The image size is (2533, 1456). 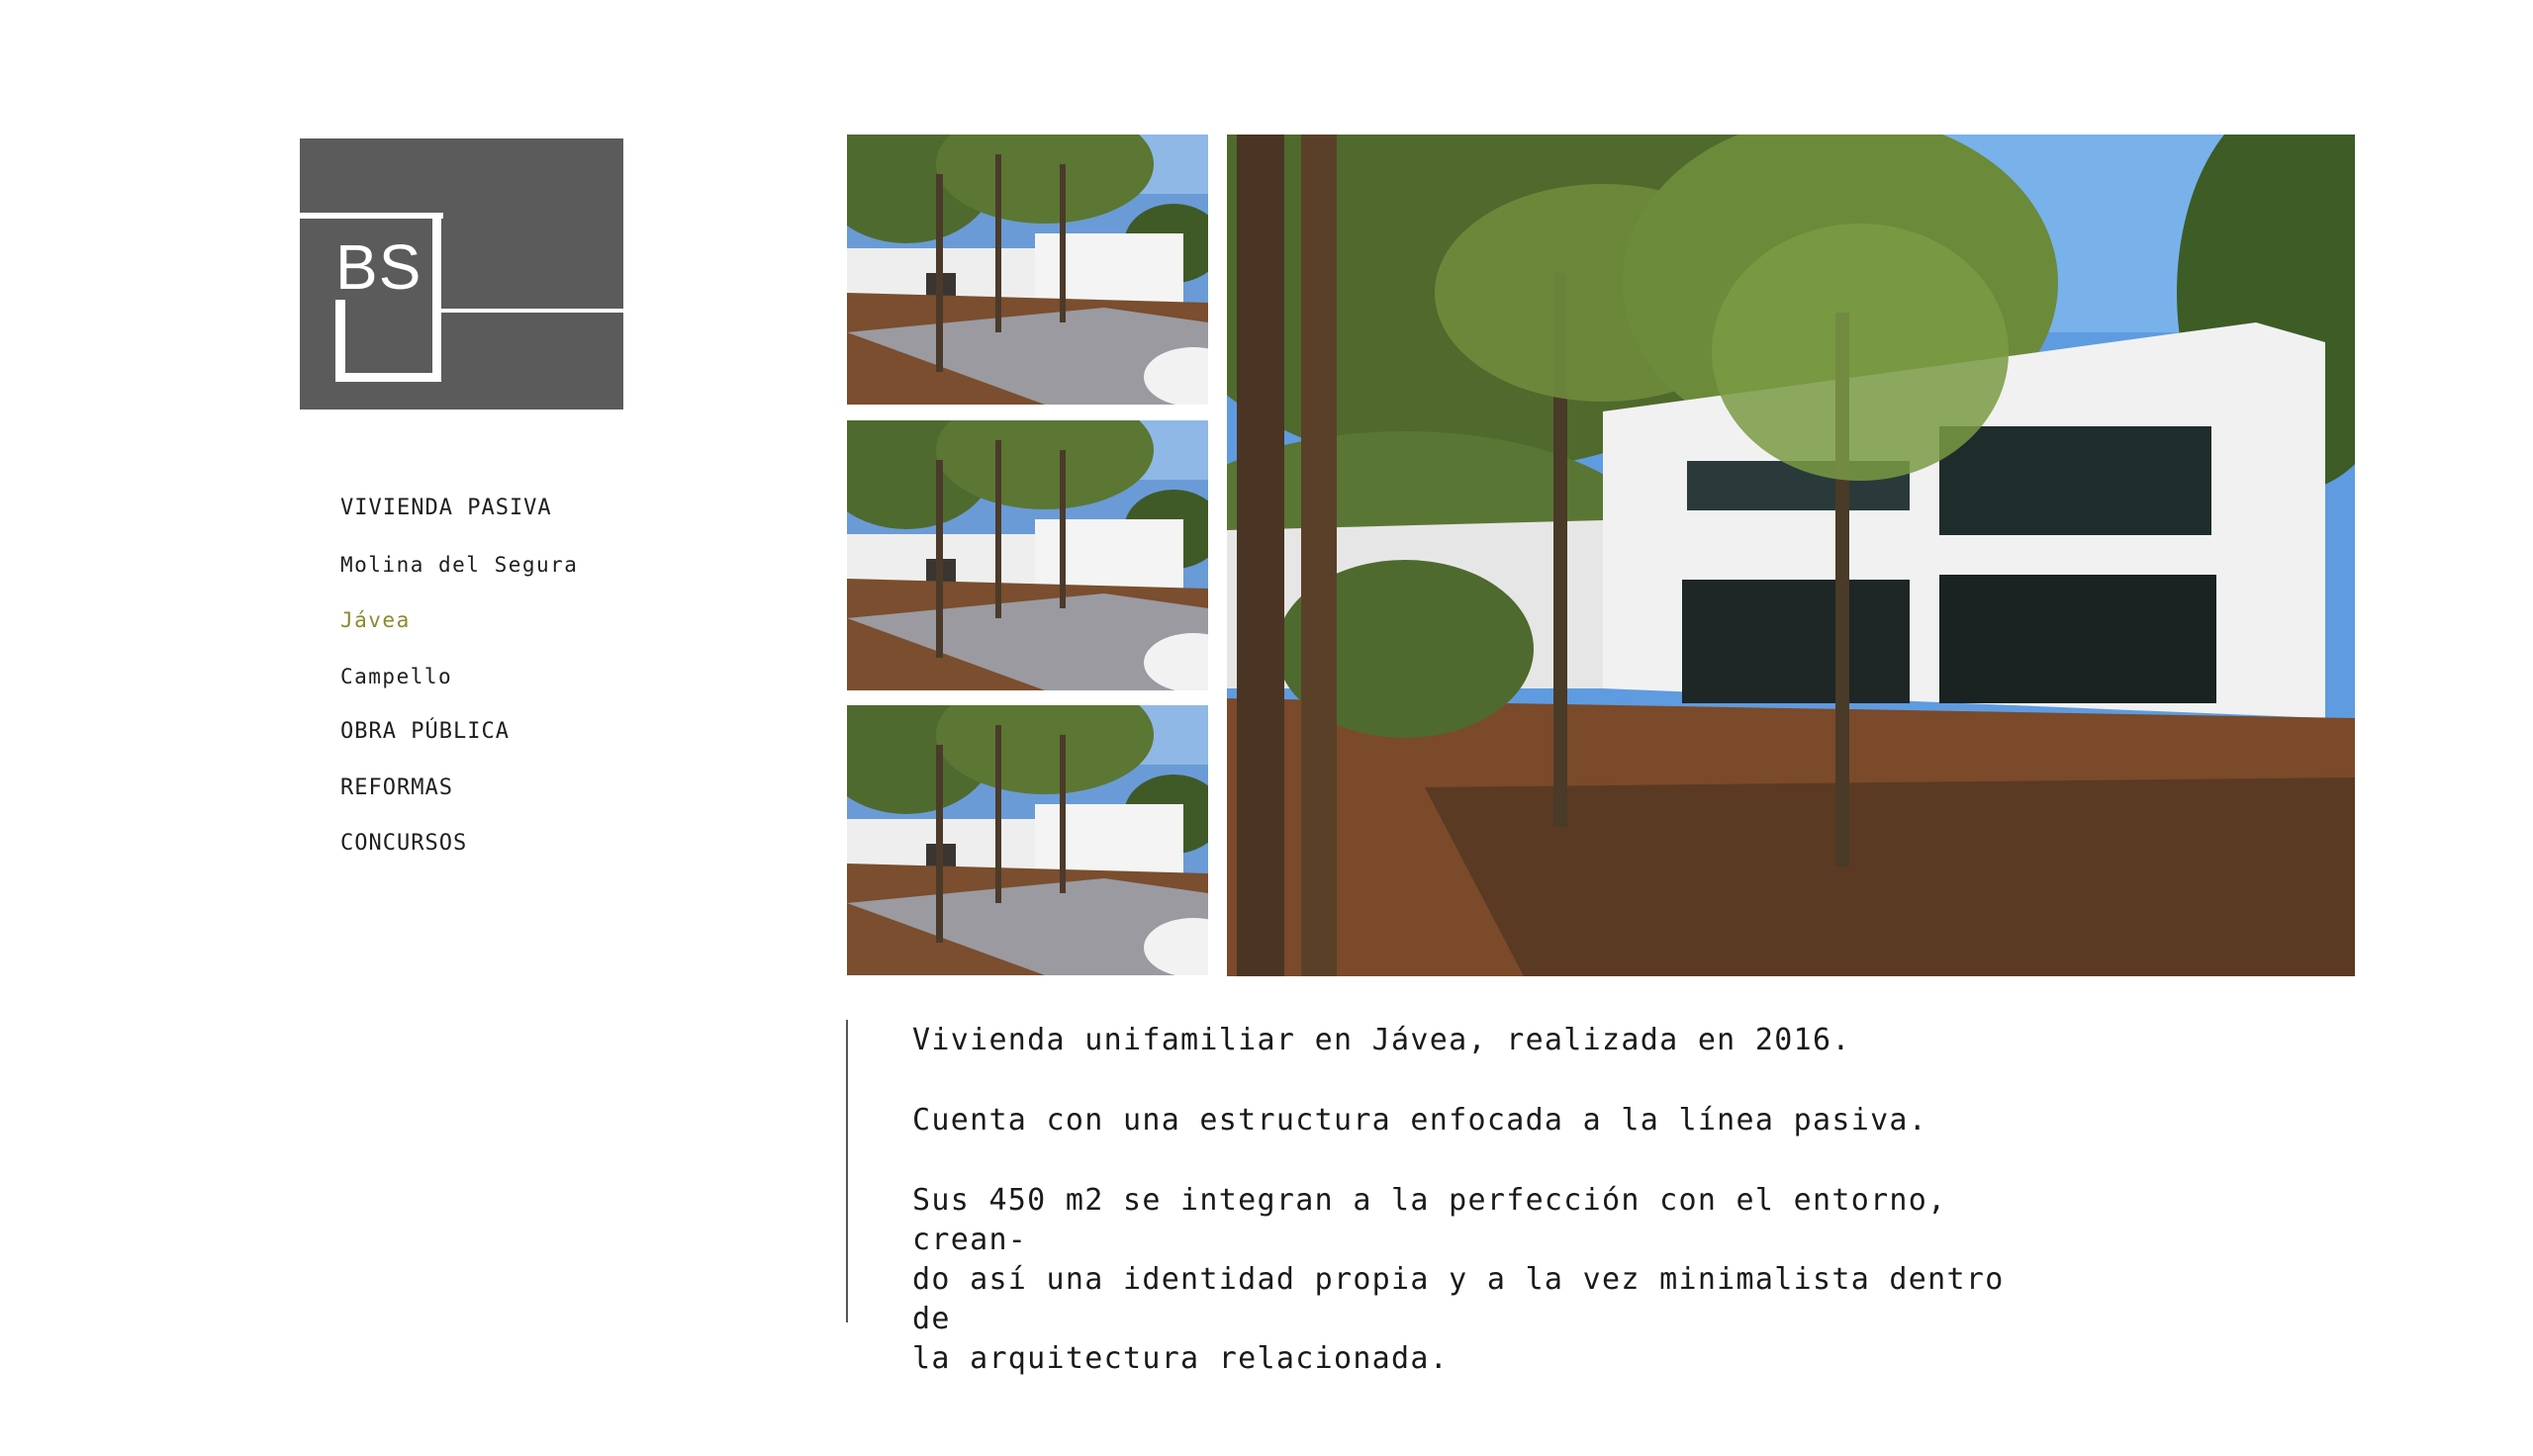 I want to click on logo-monogram: BS, so click(x=378, y=267).